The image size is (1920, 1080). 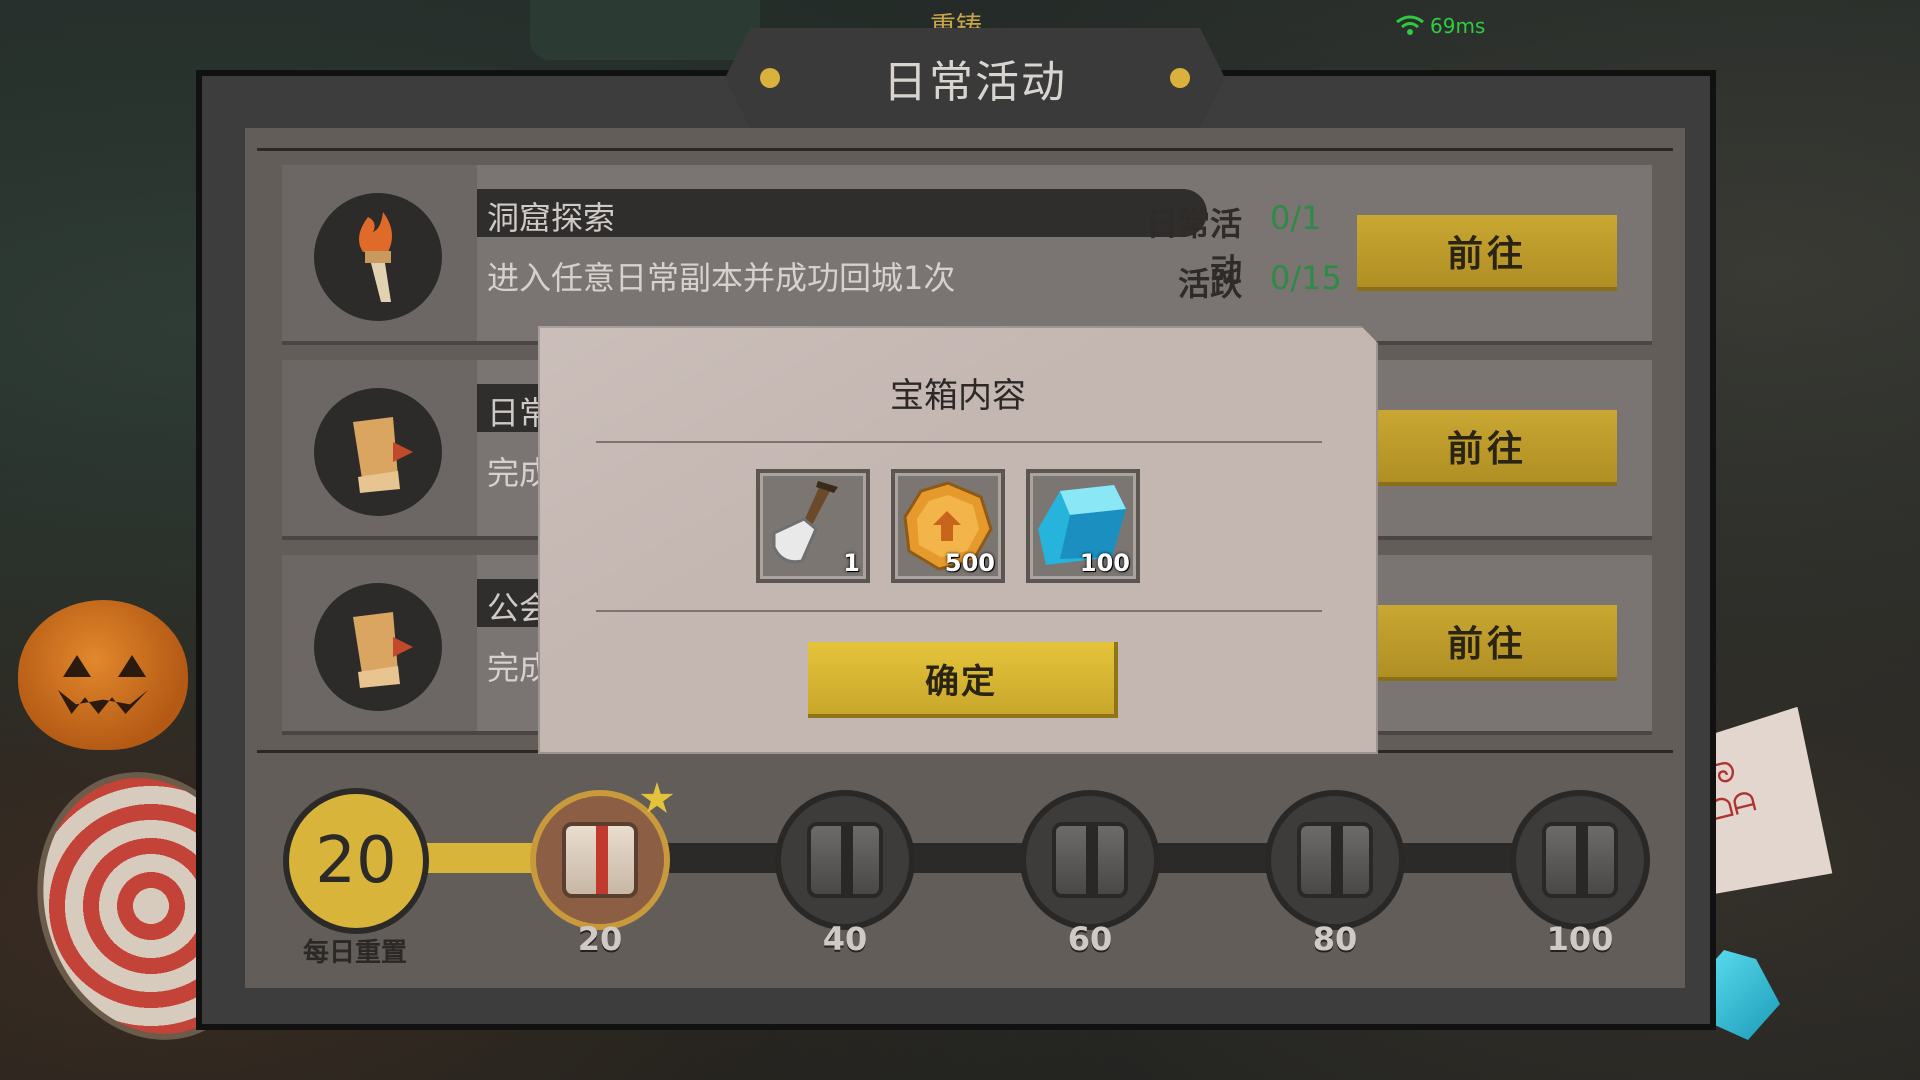 I want to click on item-quantity: 500, so click(x=969, y=563).